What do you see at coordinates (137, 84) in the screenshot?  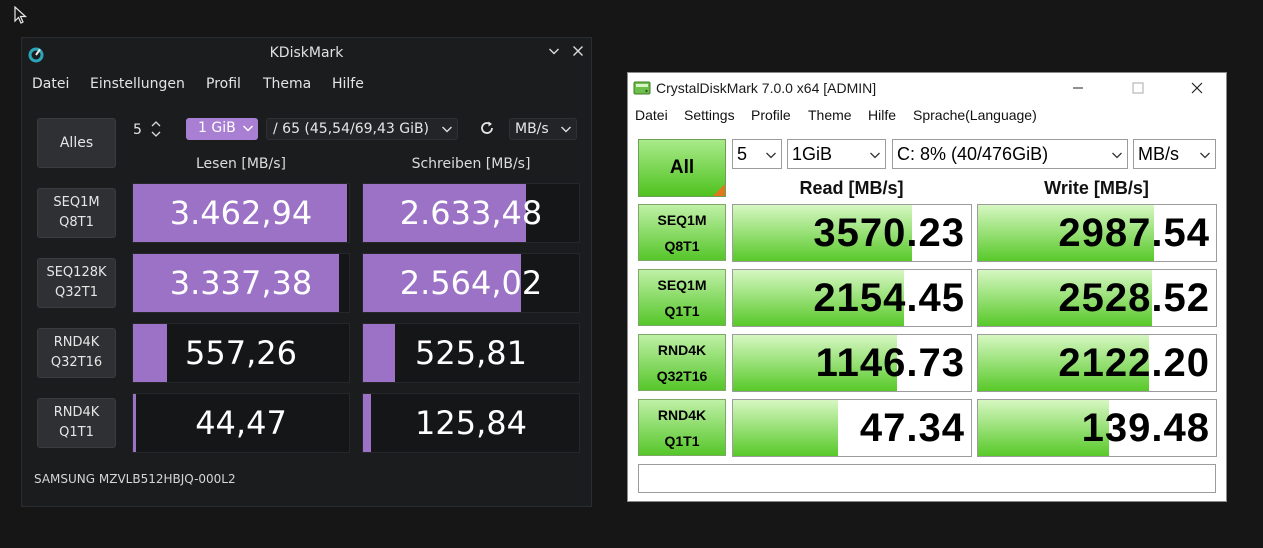 I see `menu-settings: Einstellungen` at bounding box center [137, 84].